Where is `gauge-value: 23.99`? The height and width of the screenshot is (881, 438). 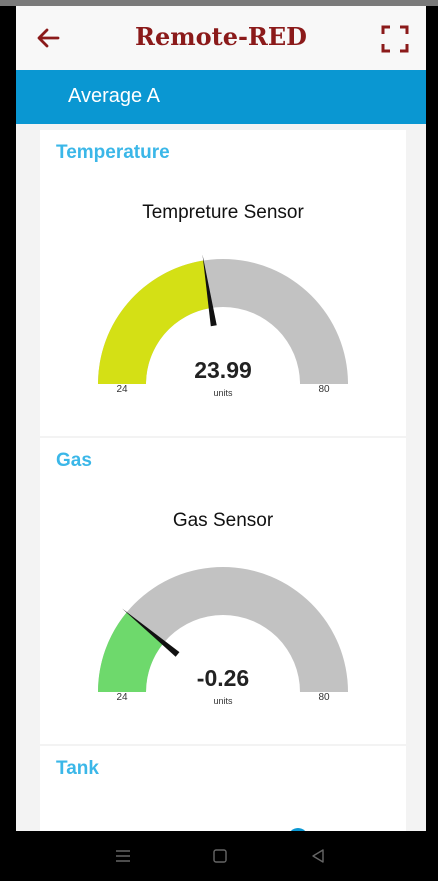 gauge-value: 23.99 is located at coordinates (223, 370).